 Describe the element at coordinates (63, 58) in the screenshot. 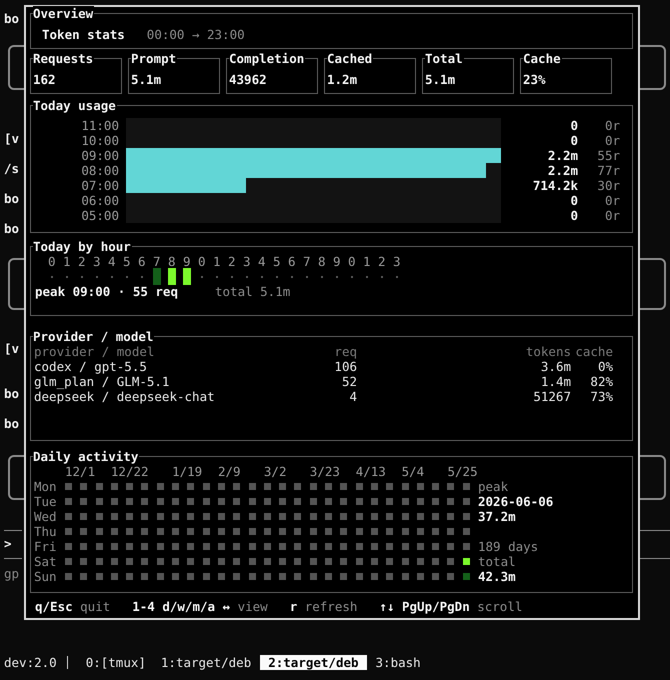

I see `panel-title: Requests` at that location.